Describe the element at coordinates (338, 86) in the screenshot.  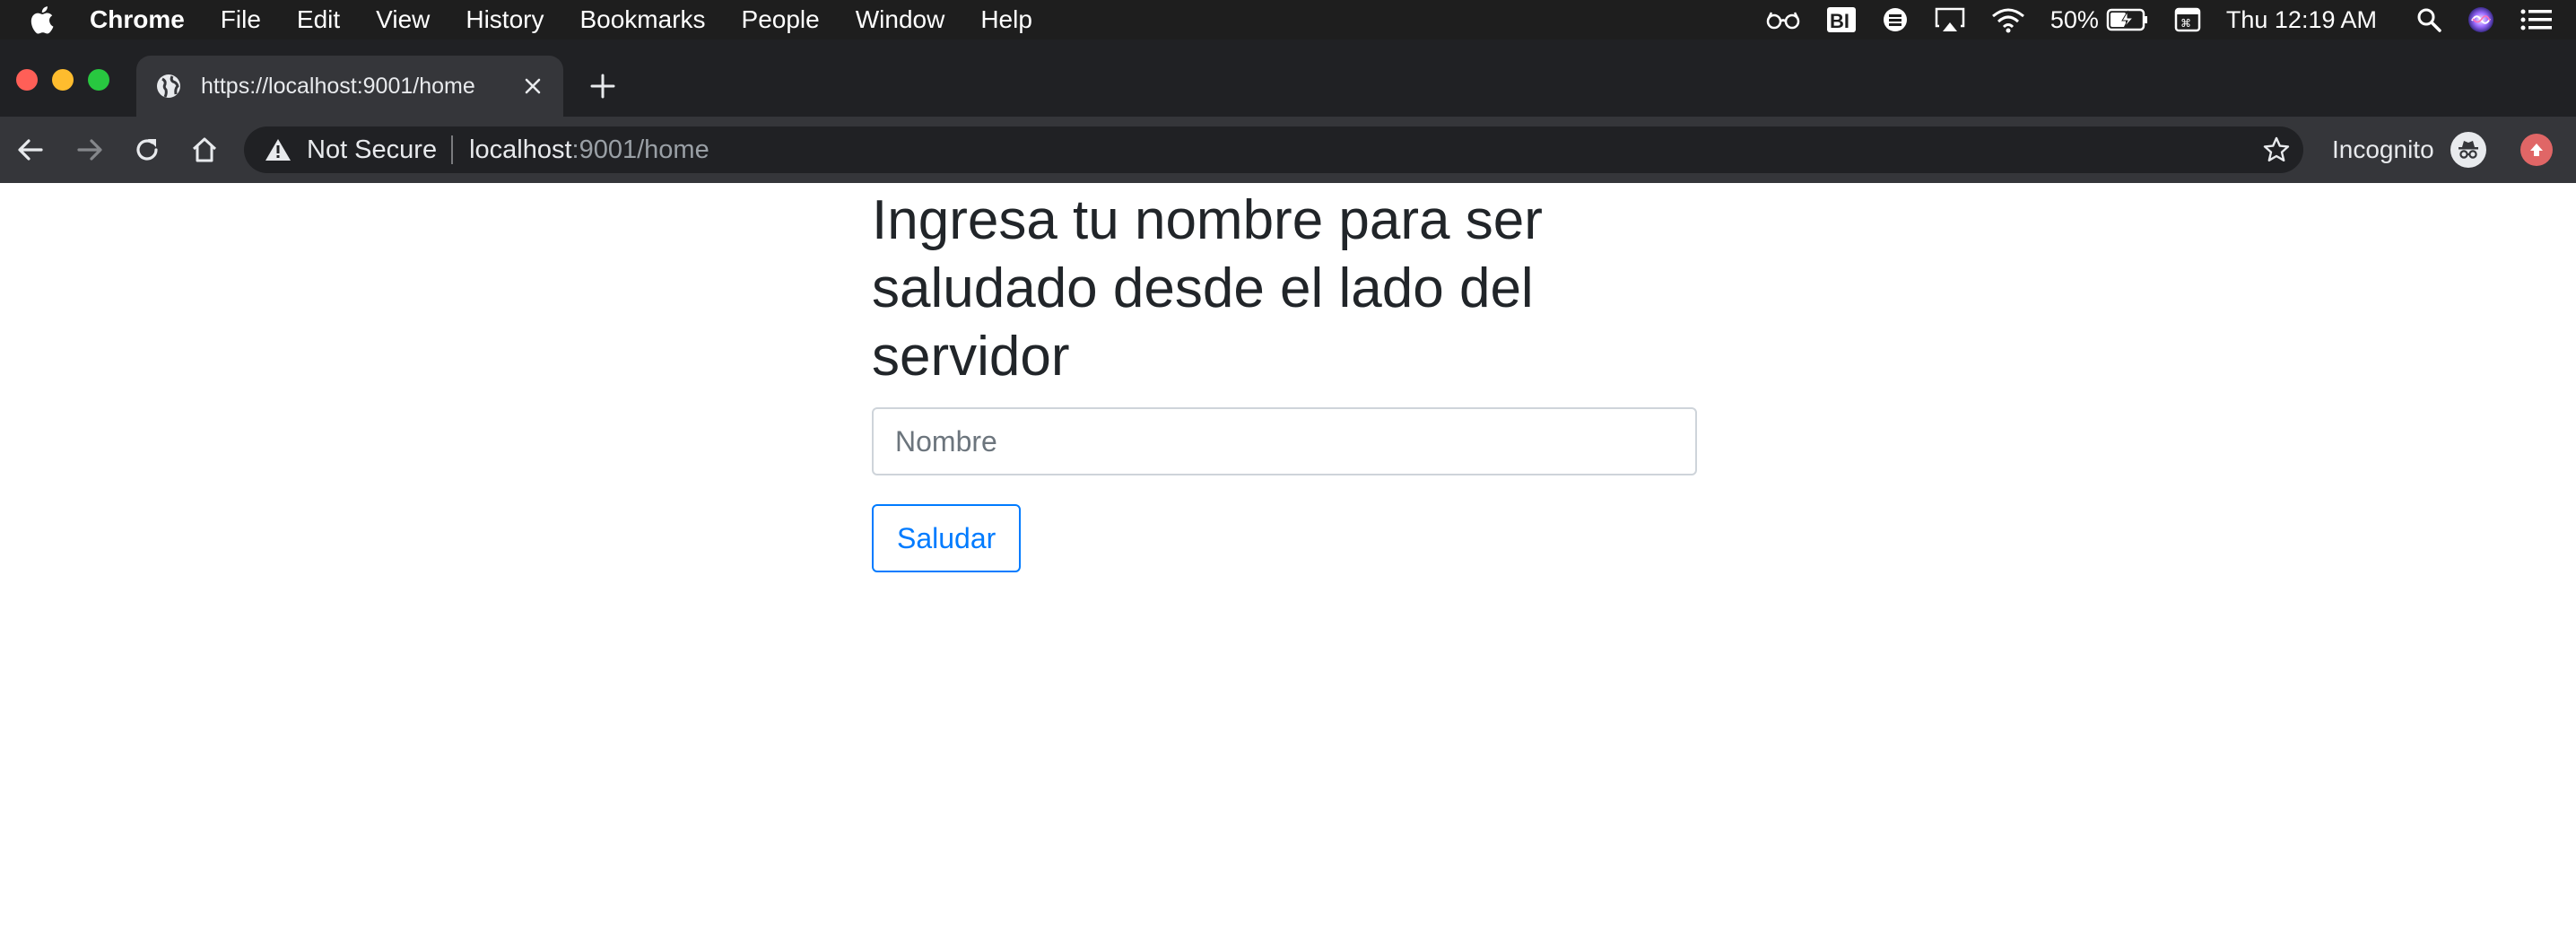
I see `tab-title: https://localhost:9001/home` at that location.